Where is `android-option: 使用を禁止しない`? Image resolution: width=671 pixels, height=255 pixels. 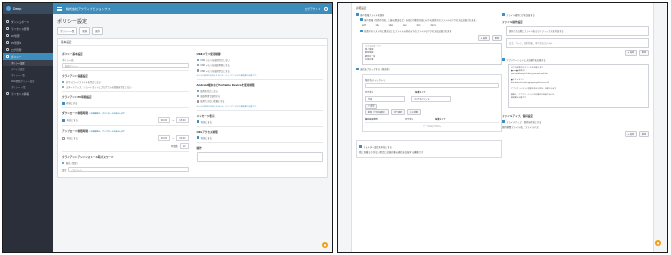 android-option: 使用を禁止しない is located at coordinates (260, 91).